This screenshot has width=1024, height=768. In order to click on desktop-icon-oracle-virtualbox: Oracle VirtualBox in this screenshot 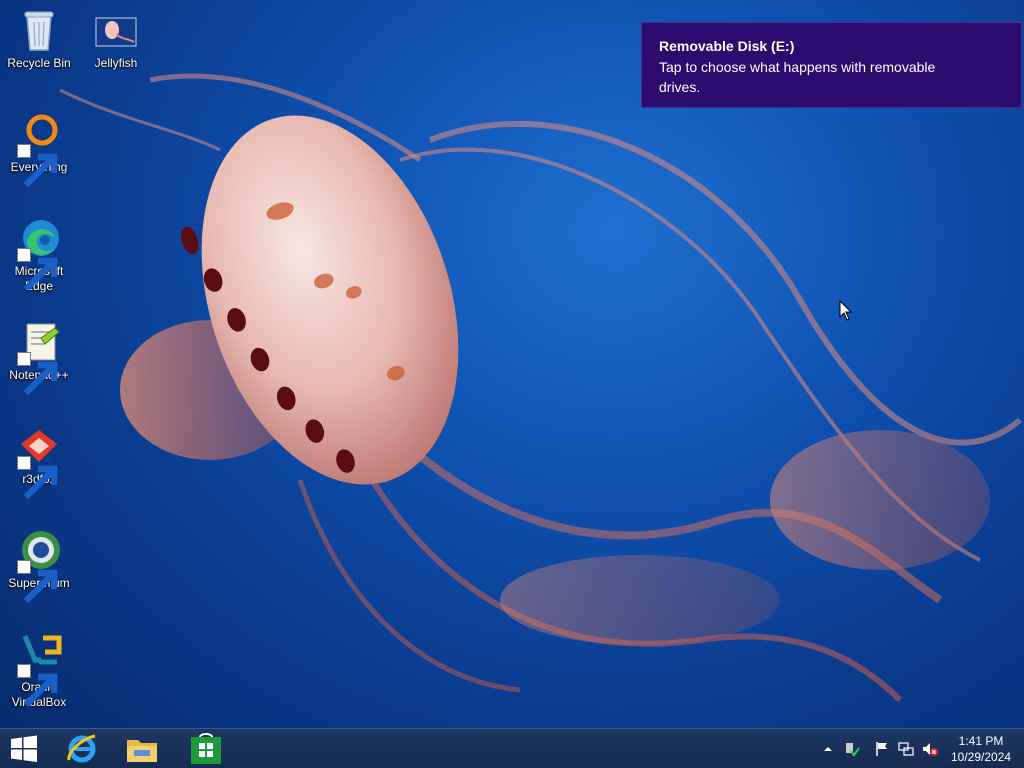, I will do `click(39, 670)`.